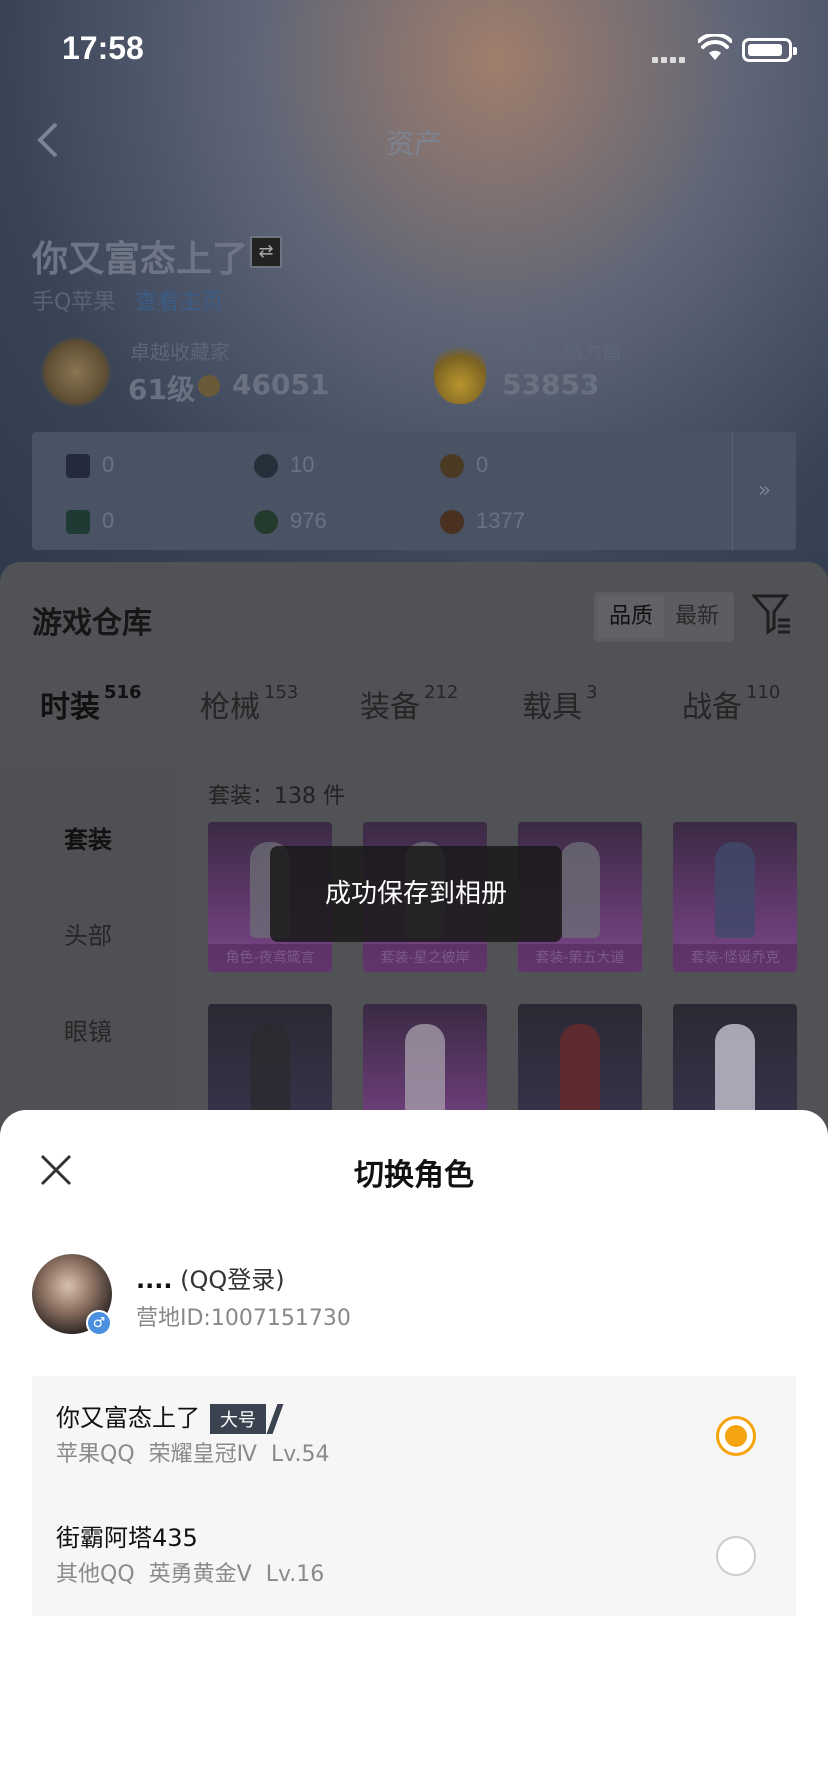 This screenshot has height=1792, width=828. What do you see at coordinates (562, 352) in the screenshot?
I see `heat-label: 历史总热力值` at bounding box center [562, 352].